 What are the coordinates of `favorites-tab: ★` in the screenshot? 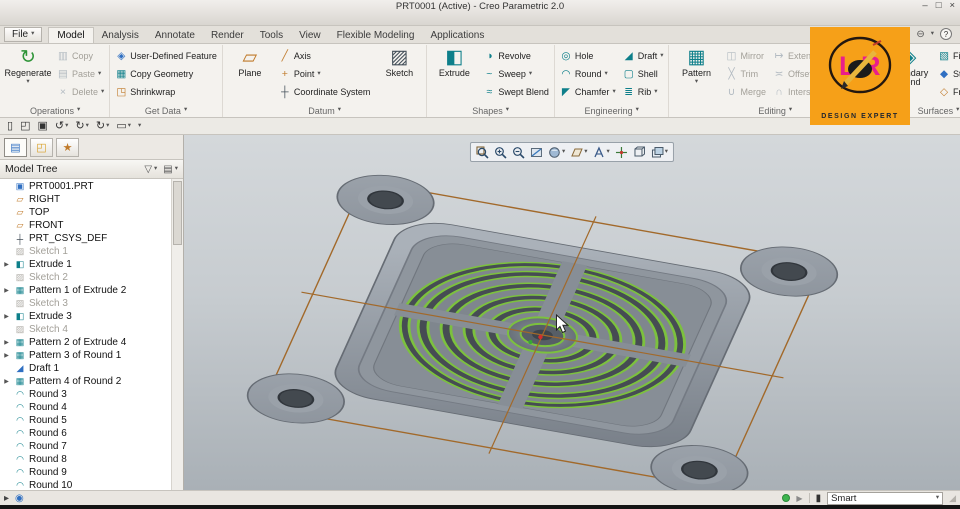 It's located at (67, 147).